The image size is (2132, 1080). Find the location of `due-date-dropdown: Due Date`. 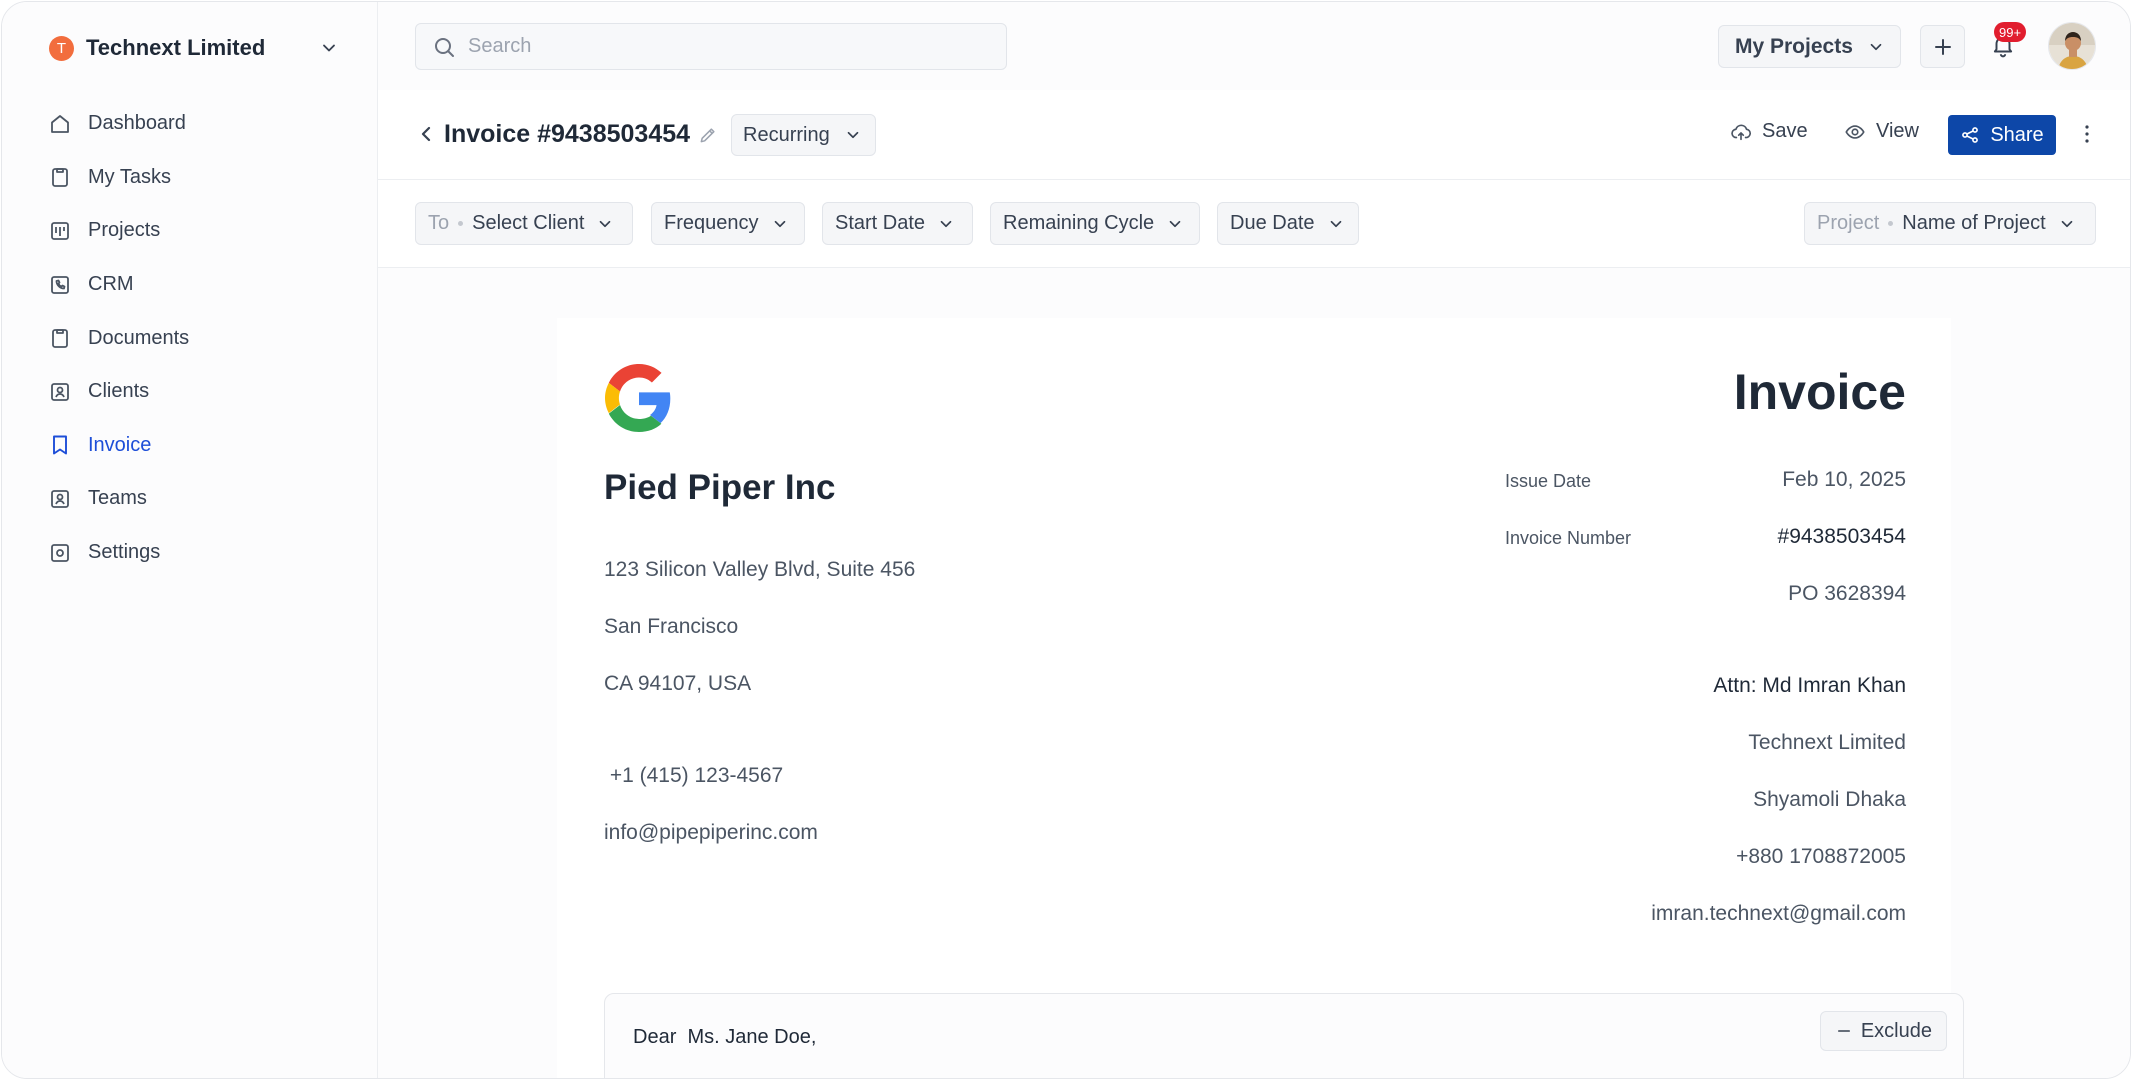

due-date-dropdown: Due Date is located at coordinates (1288, 223).